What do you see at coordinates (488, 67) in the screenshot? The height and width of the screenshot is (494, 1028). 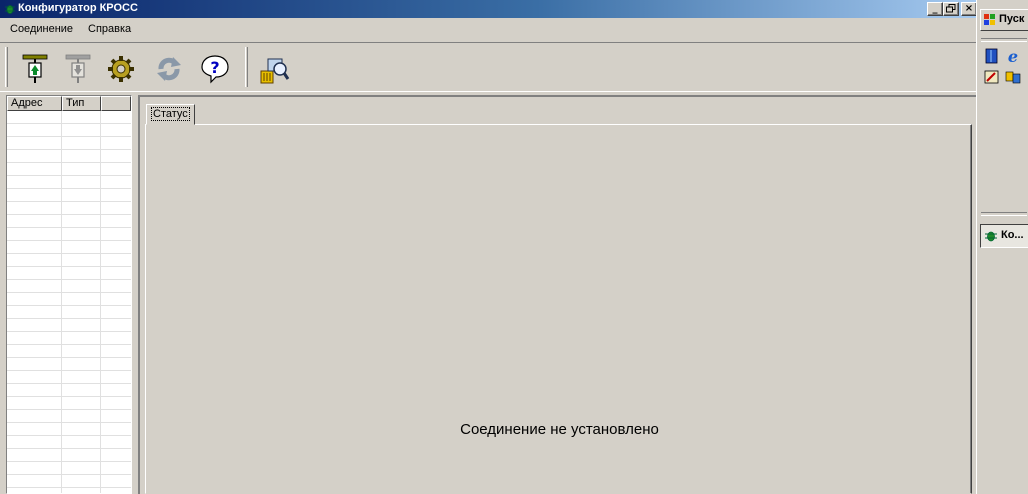 I see `toolbar: ?` at bounding box center [488, 67].